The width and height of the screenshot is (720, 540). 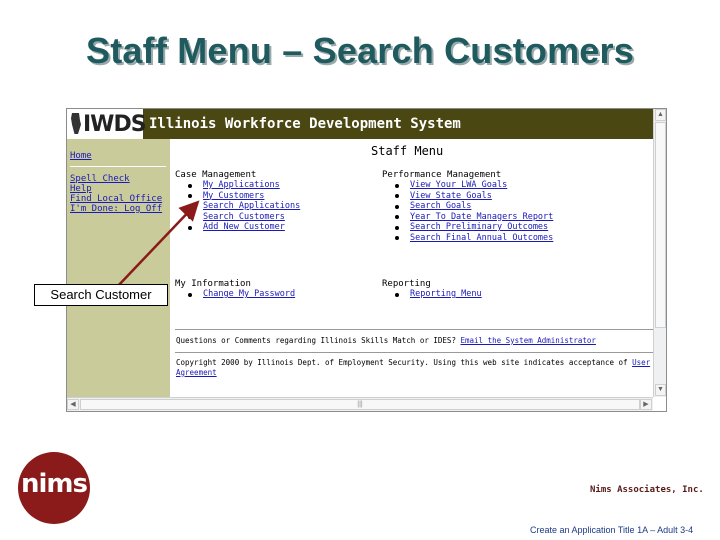 I want to click on my-information-heading: My Information, so click(x=213, y=284).